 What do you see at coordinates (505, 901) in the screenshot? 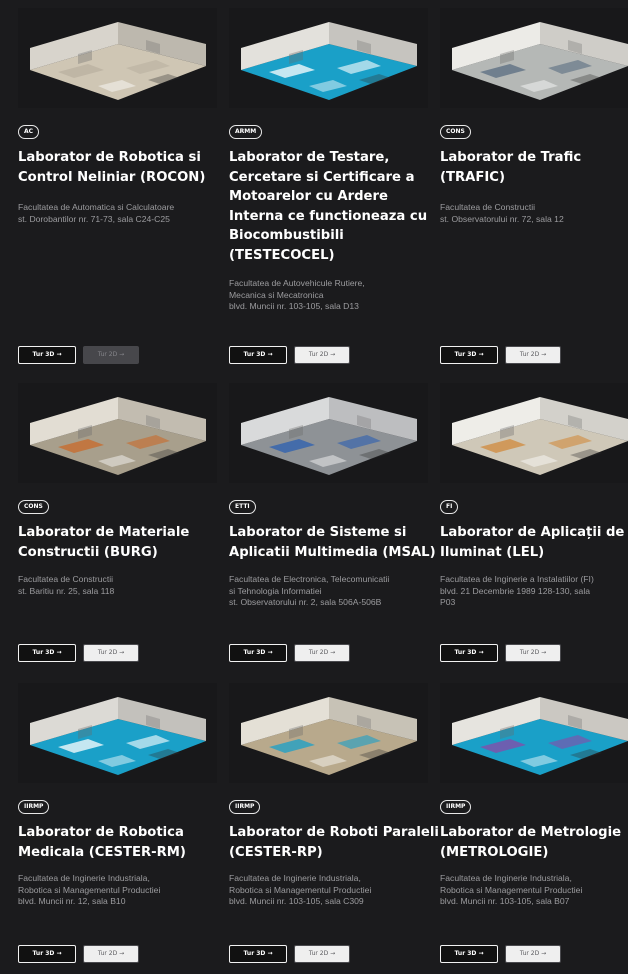
I see `lab-location-line: blvd. Muncii nr. 103-105, sala B07` at bounding box center [505, 901].